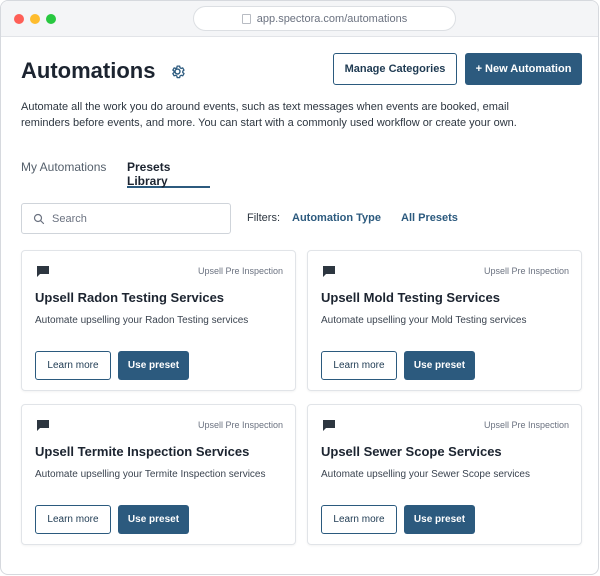  What do you see at coordinates (142, 451) in the screenshot?
I see `preset-title: Upsell Termite Inspection Services` at bounding box center [142, 451].